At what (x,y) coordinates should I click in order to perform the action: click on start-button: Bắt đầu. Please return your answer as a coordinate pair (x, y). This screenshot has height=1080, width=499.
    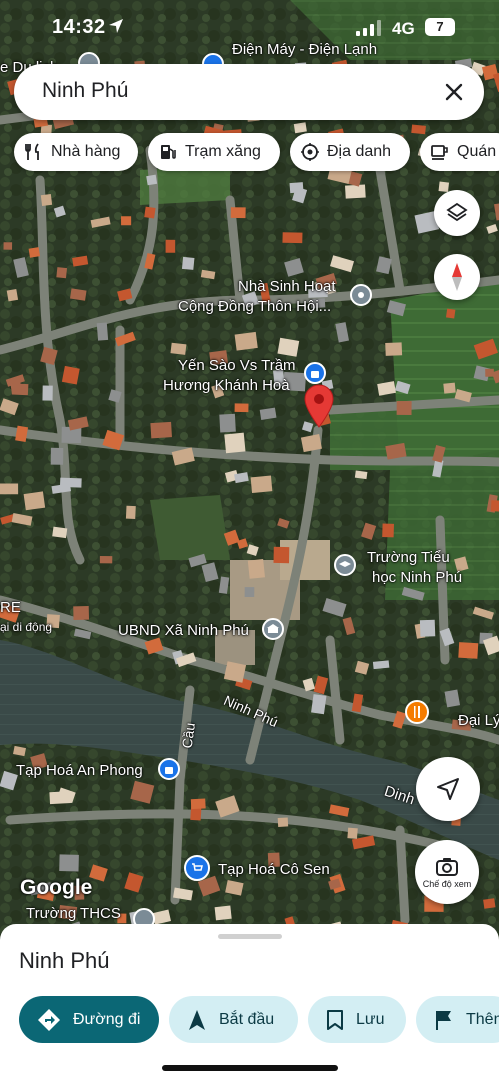
    Looking at the image, I should click on (233, 1019).